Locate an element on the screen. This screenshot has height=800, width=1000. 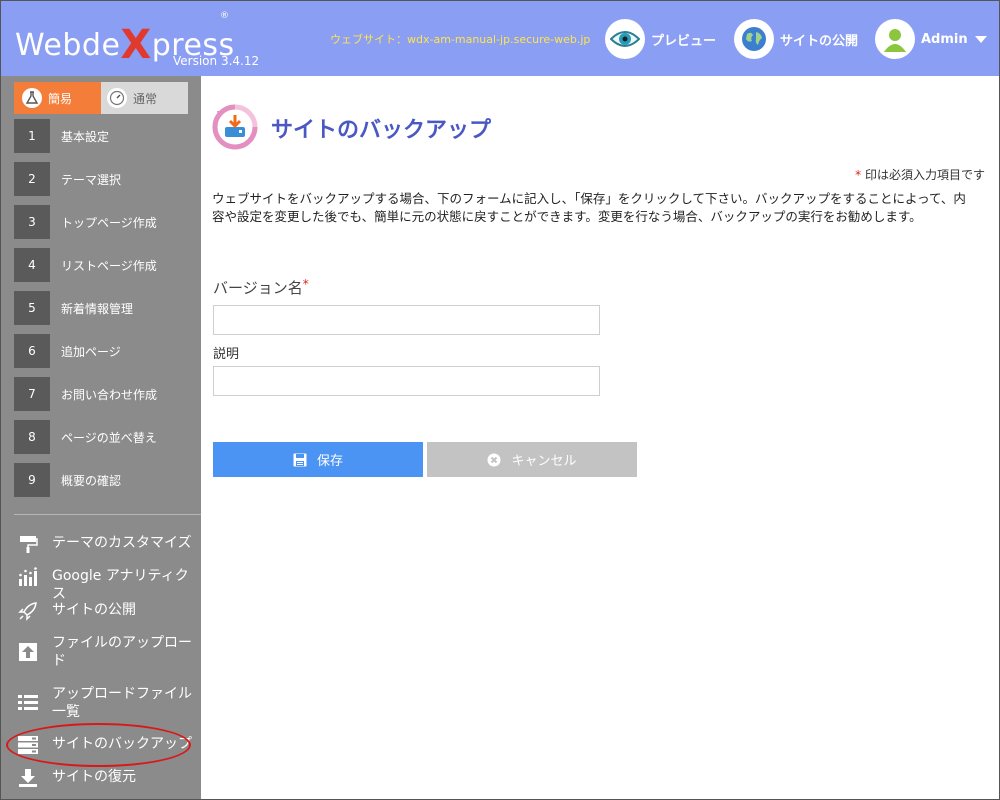
download-icon is located at coordinates (28, 778).